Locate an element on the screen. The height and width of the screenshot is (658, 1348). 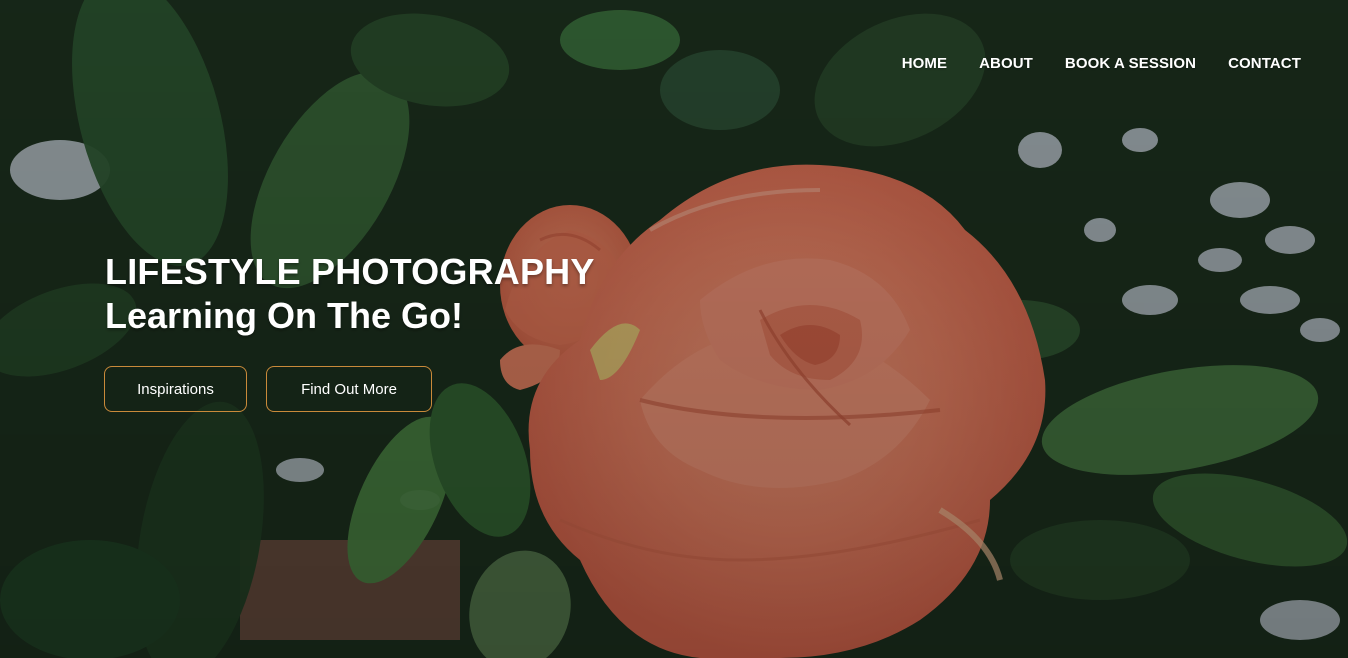
nav-book-a-session-link: BOOK A SESSION is located at coordinates (1130, 63).